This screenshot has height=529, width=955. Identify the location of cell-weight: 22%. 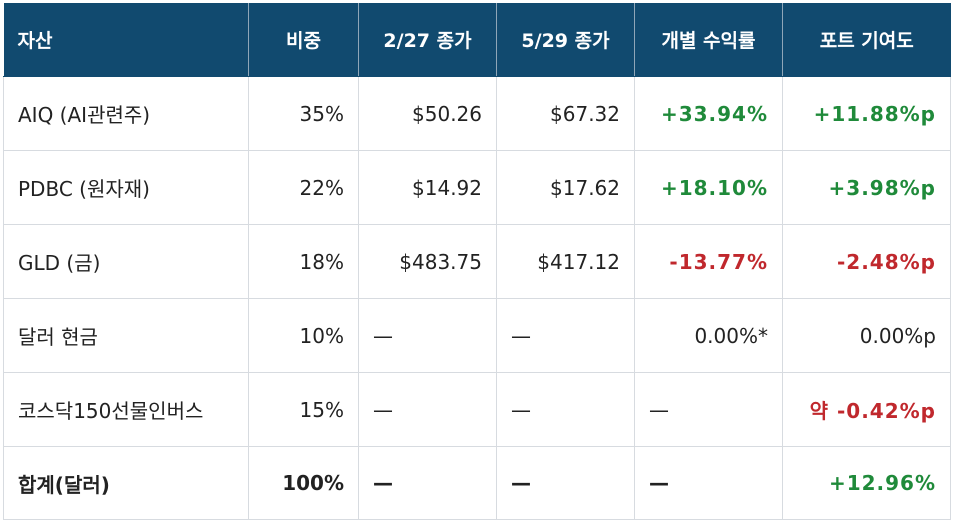
(303, 187).